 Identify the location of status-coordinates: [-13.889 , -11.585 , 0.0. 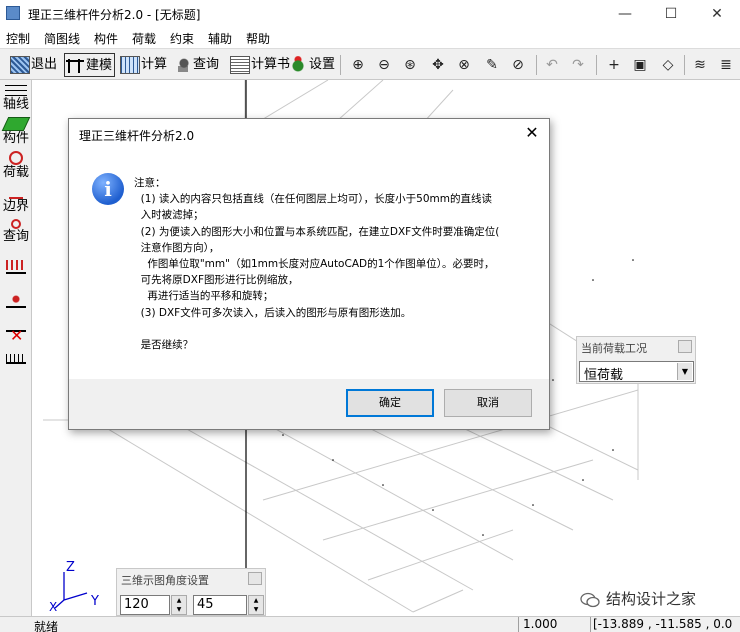
(665, 624).